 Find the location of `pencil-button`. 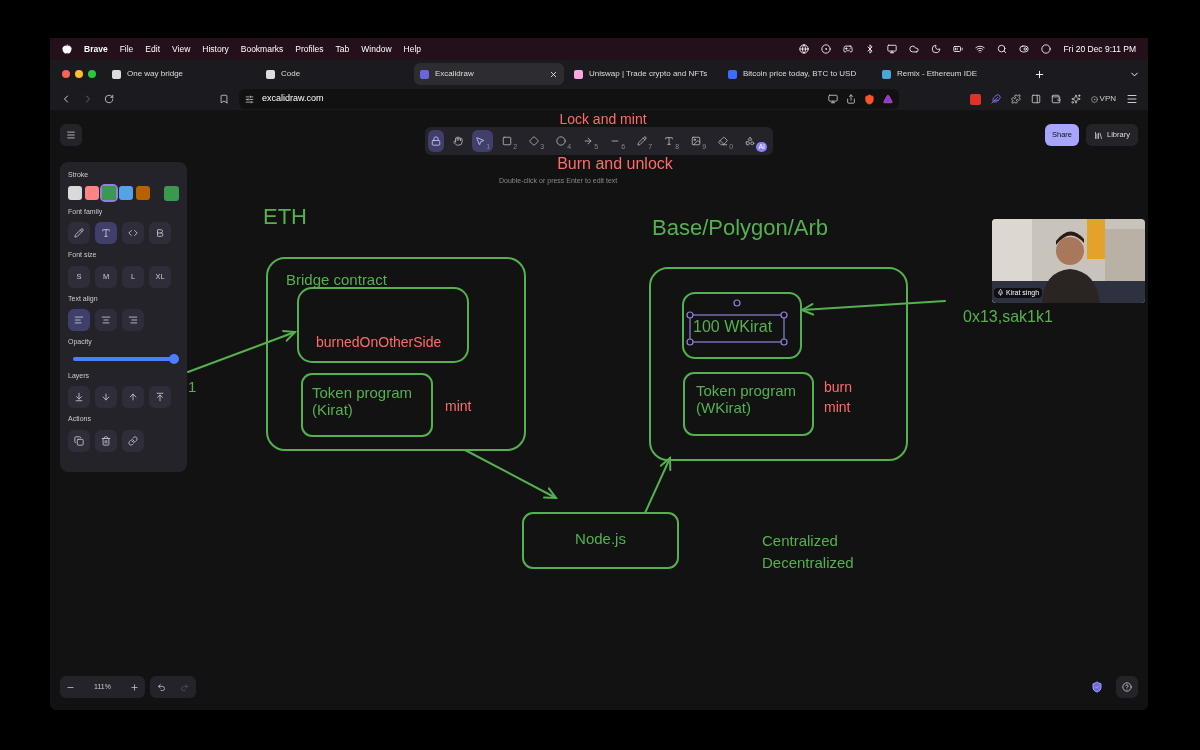

pencil-button is located at coordinates (79, 233).